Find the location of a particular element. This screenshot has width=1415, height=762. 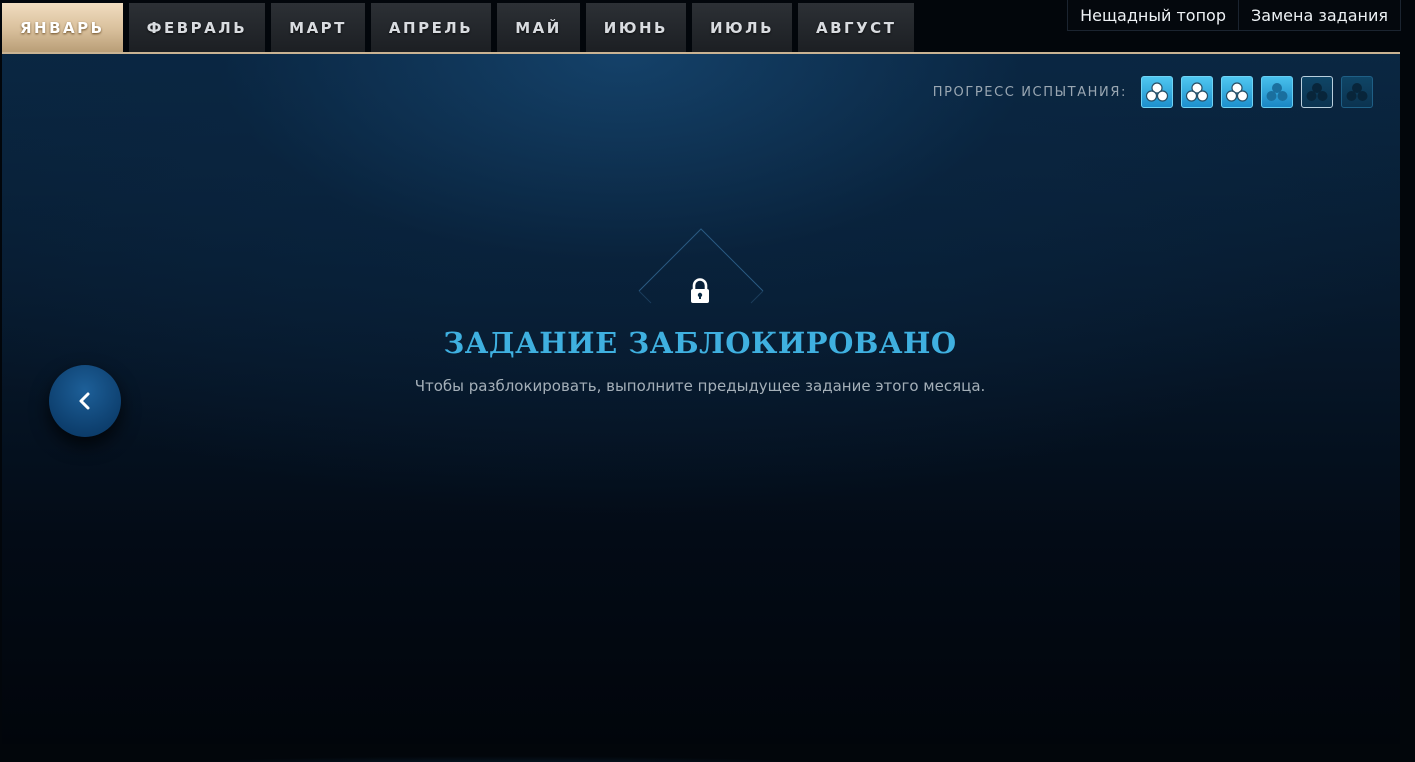

tab-march: МАРТ is located at coordinates (318, 27).